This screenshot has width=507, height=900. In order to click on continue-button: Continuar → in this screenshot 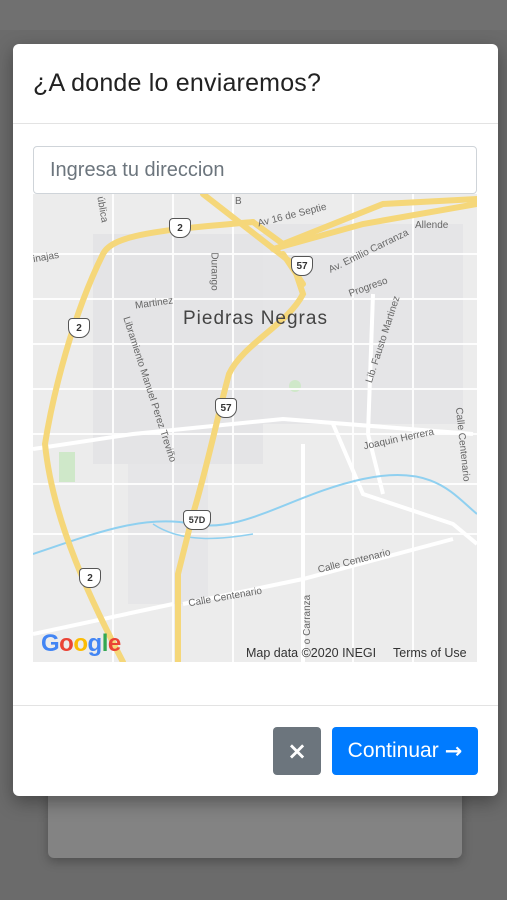, I will do `click(405, 751)`.